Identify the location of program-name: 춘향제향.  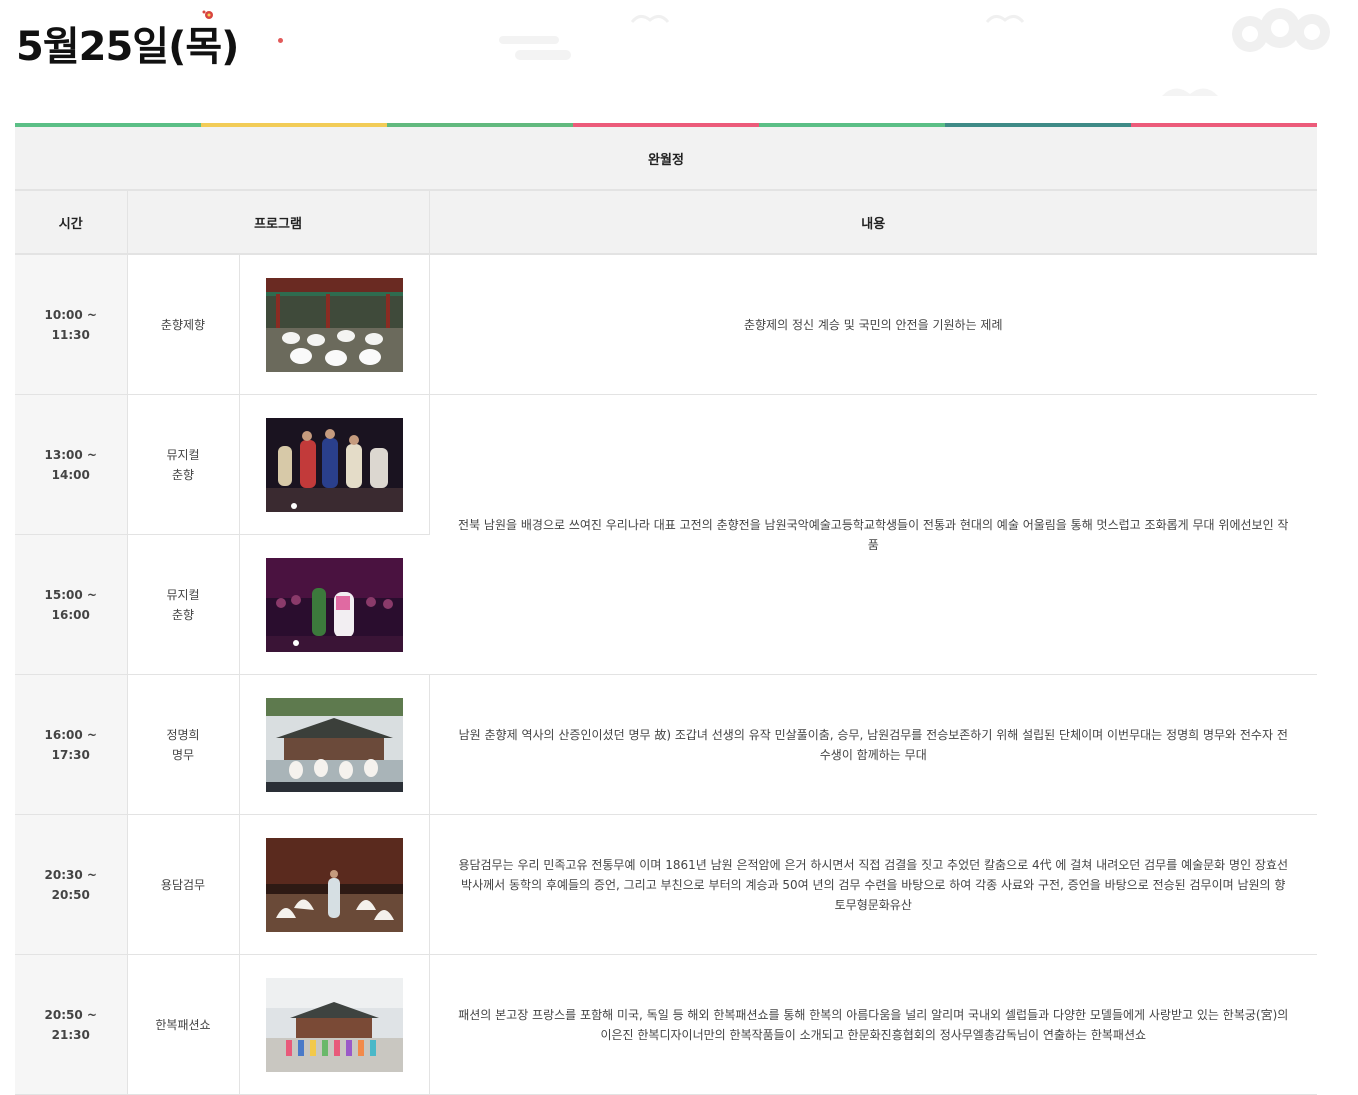
(183, 324).